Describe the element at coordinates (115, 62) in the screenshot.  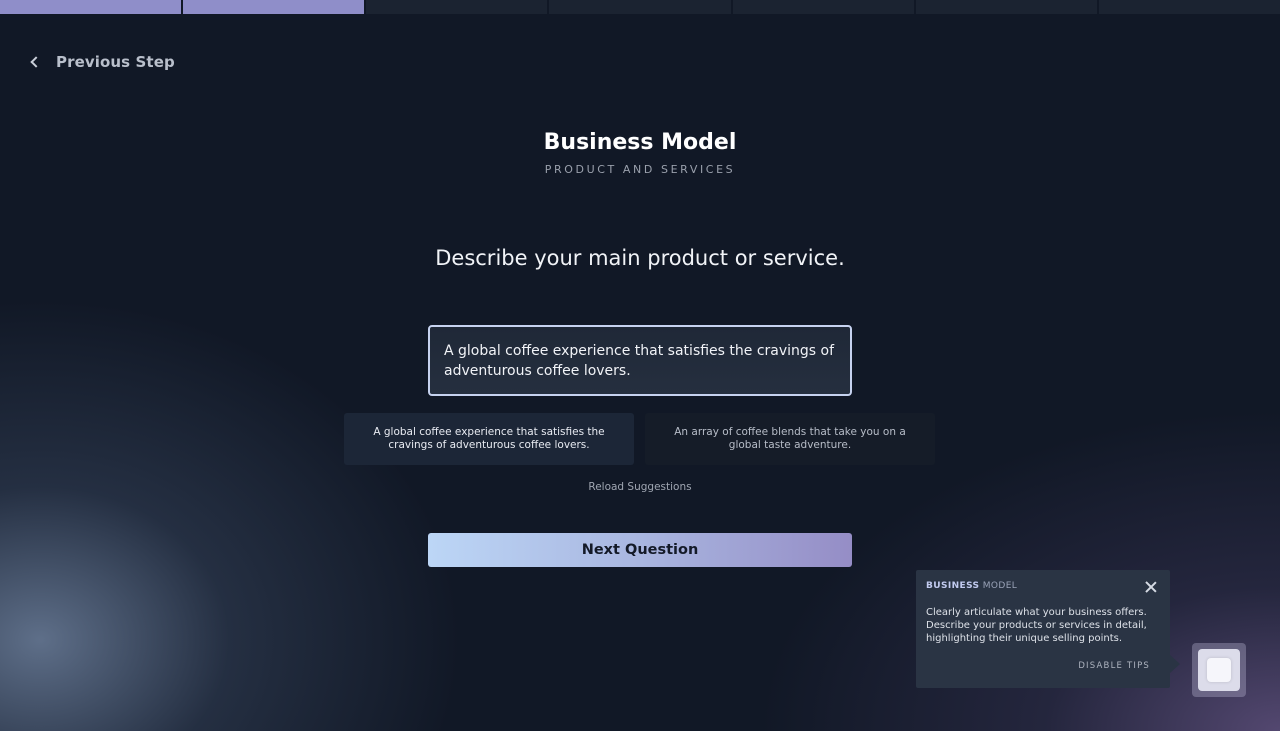
I see `previous-step-label: Previous Step` at that location.